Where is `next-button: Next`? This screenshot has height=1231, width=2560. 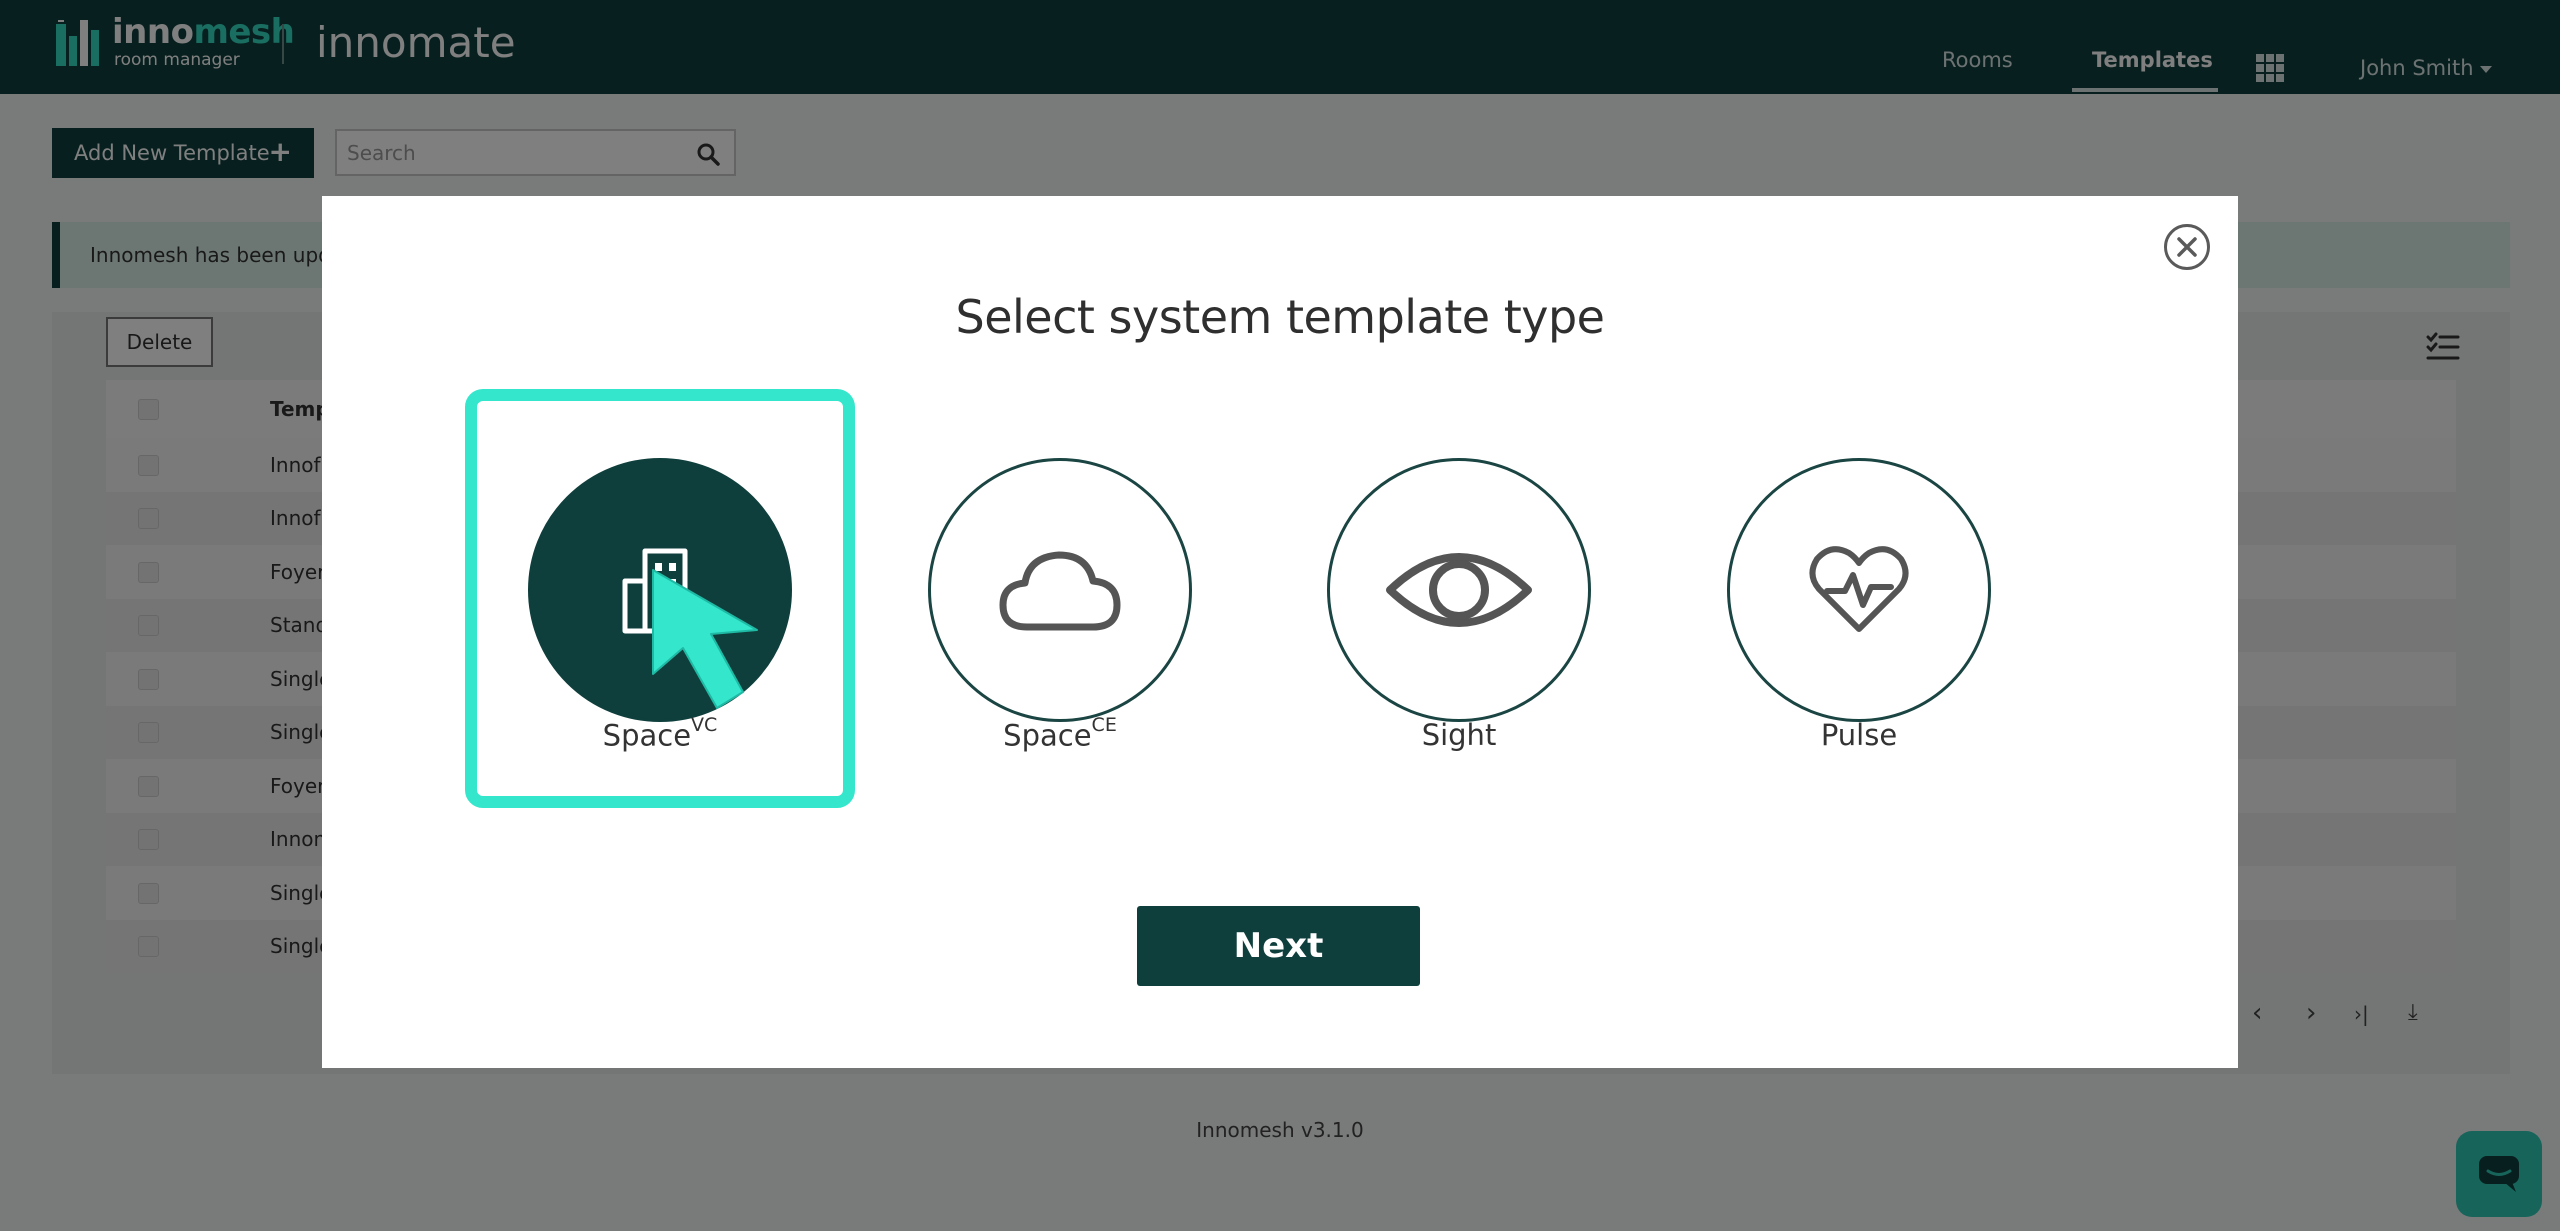
next-button: Next is located at coordinates (1278, 946).